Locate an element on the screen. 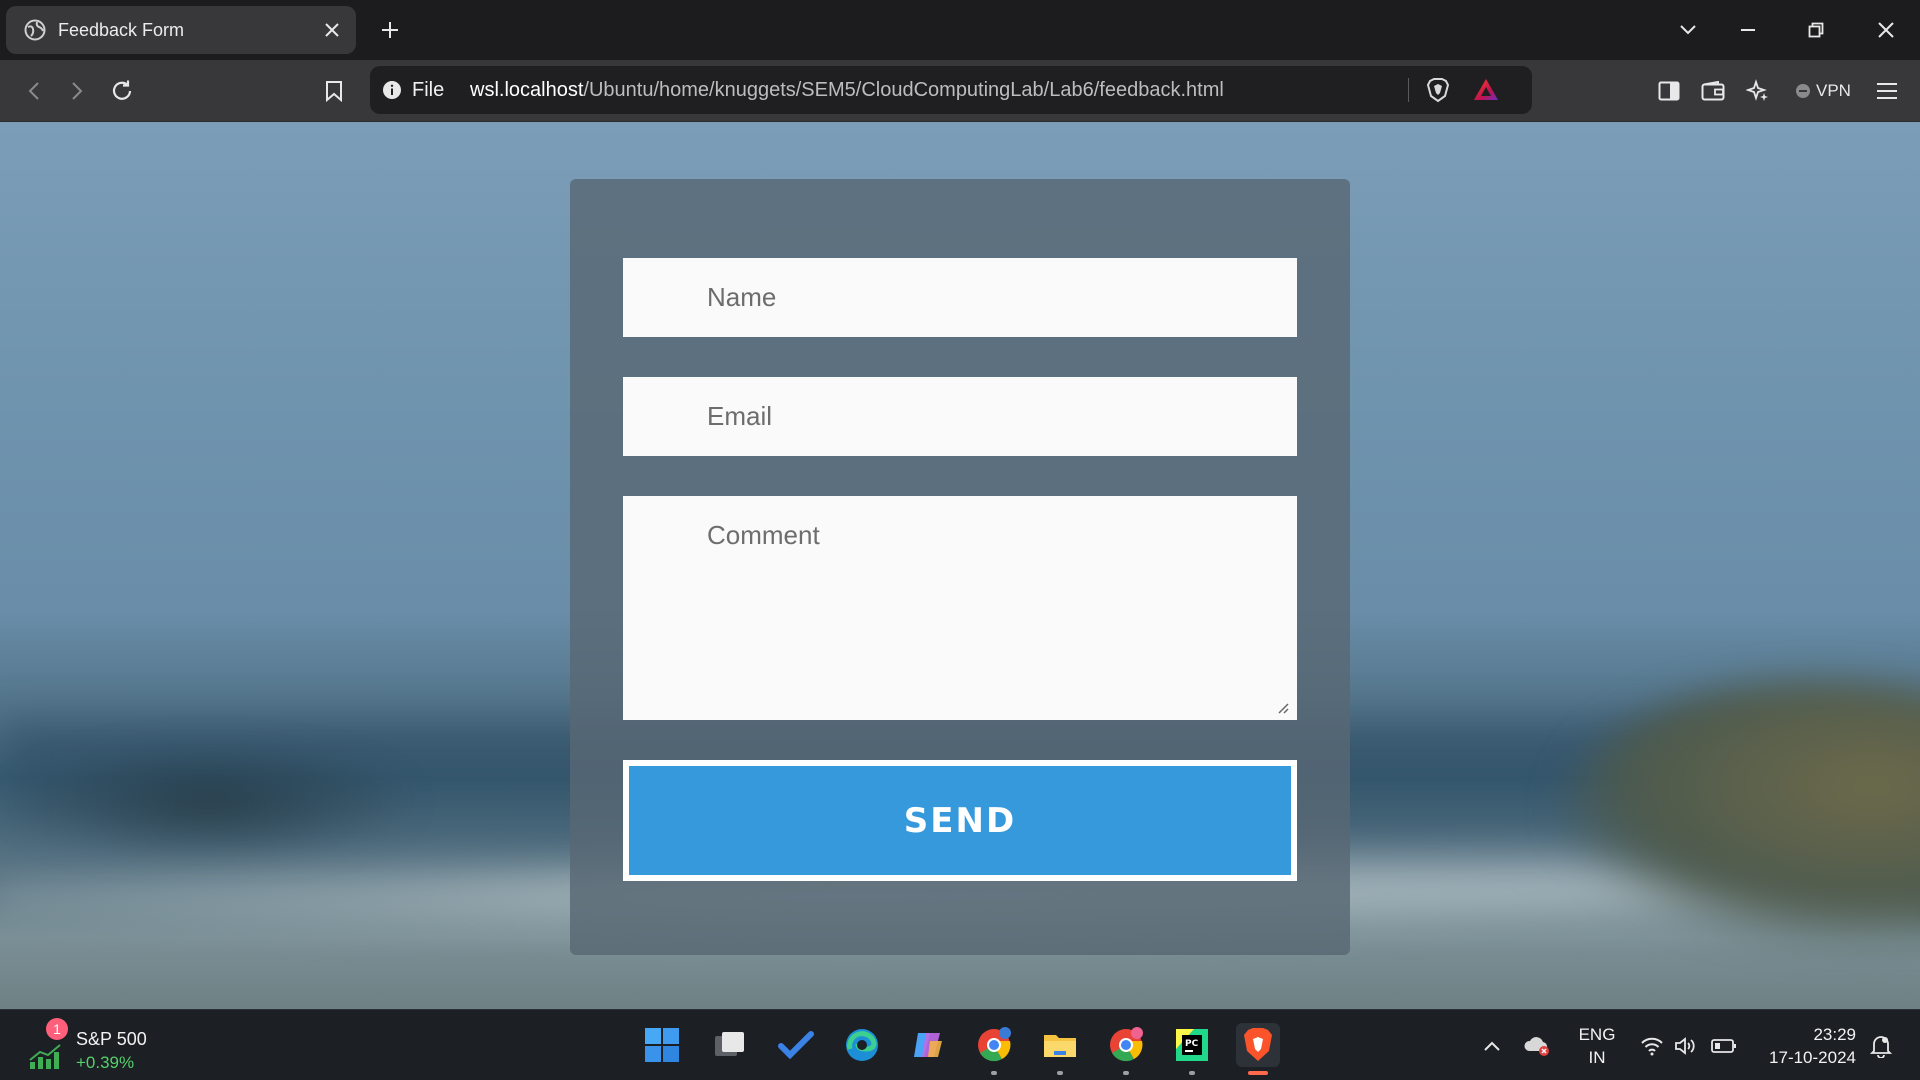 Image resolution: width=1920 pixels, height=1080 pixels. resize-grip-icon is located at coordinates (1282, 707).